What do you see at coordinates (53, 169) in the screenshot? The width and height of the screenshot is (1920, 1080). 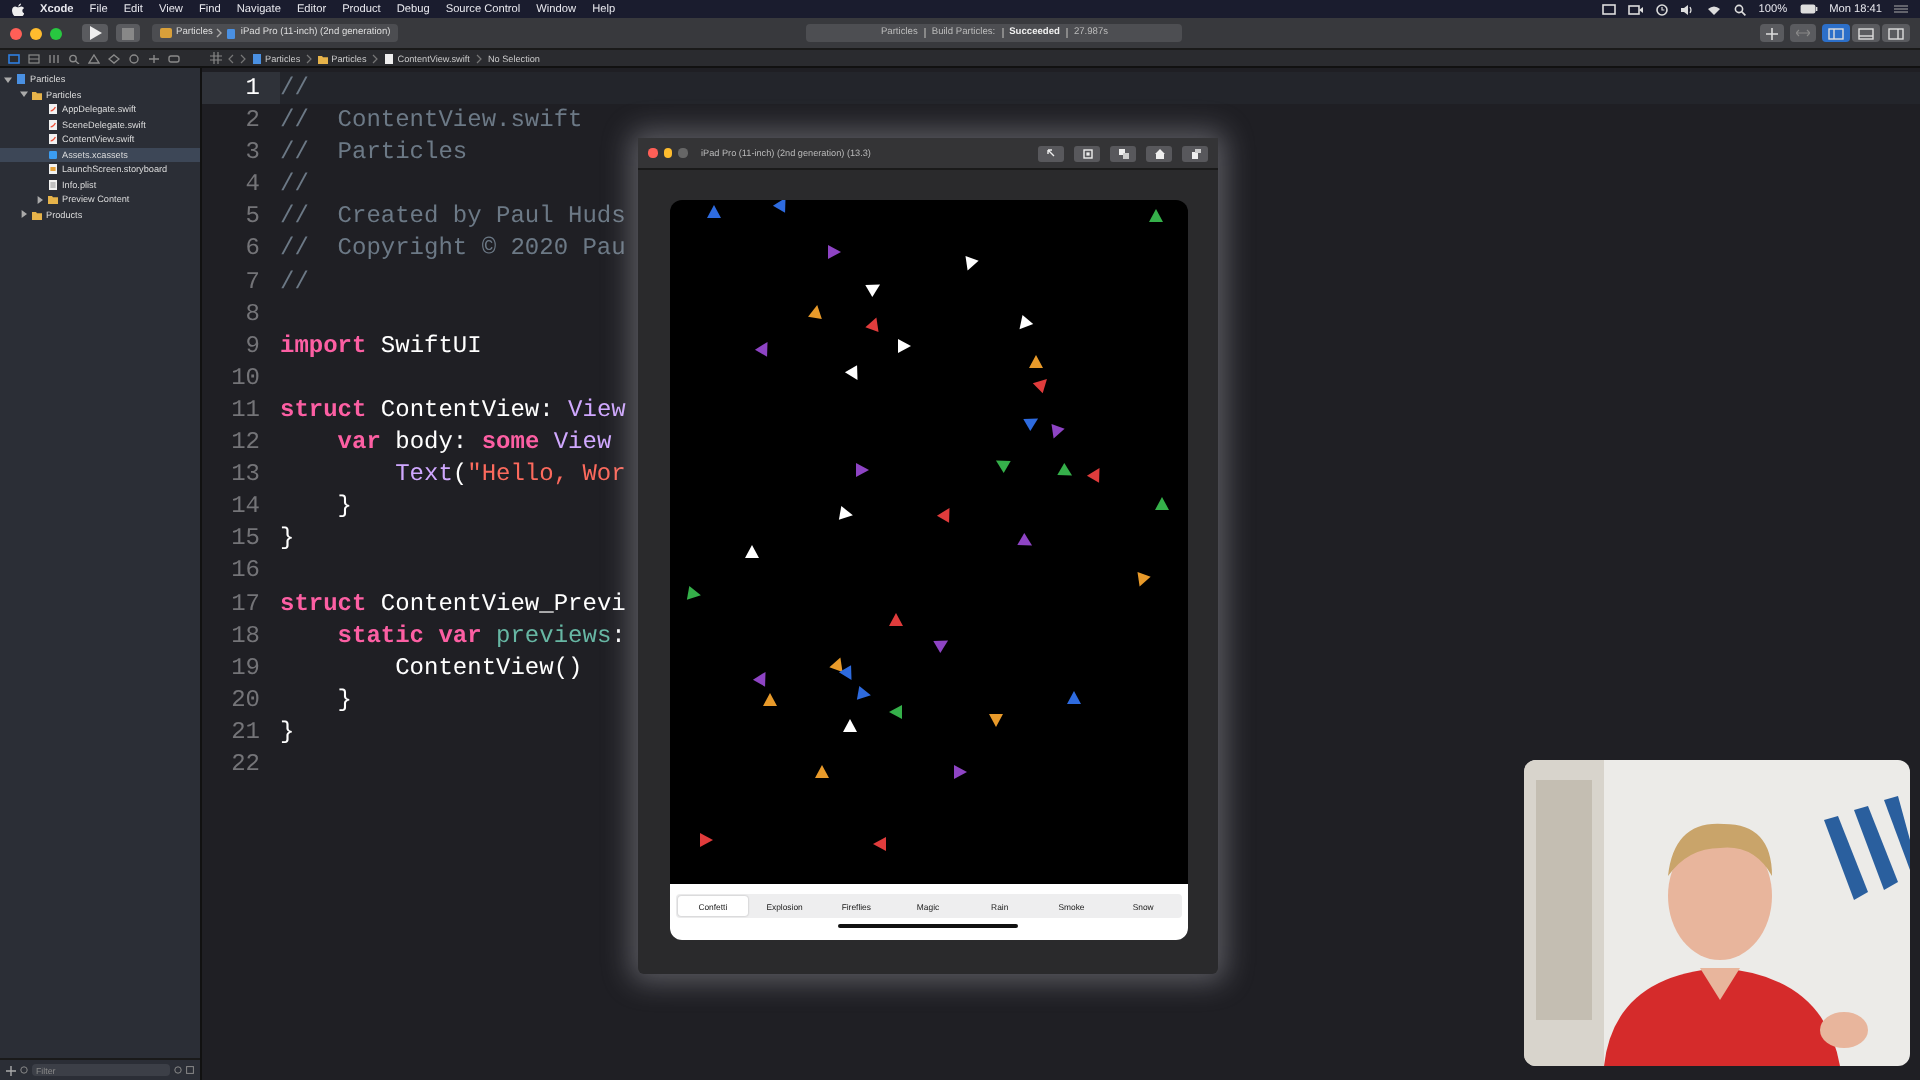 I see `storyboard-file-icon` at bounding box center [53, 169].